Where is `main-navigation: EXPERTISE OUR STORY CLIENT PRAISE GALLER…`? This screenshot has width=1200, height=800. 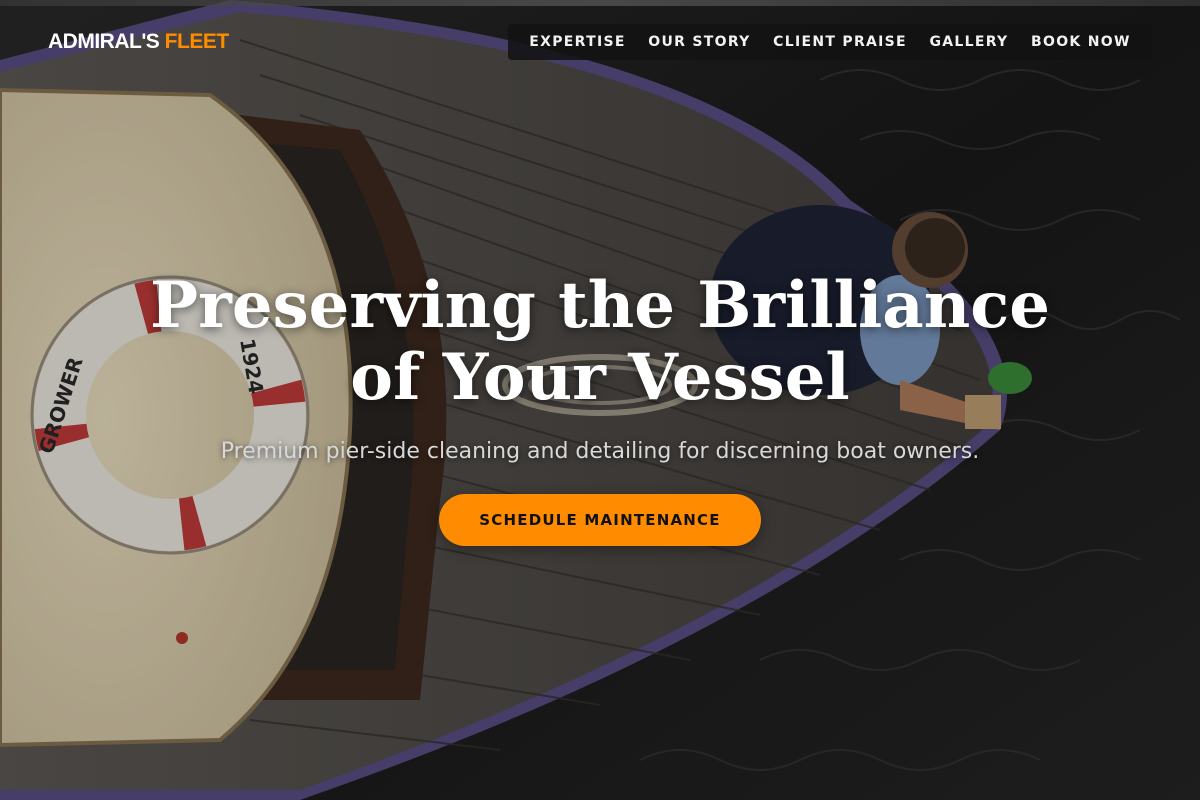
main-navigation: EXPERTISE OUR STORY CLIENT PRAISE GALLER… is located at coordinates (830, 42).